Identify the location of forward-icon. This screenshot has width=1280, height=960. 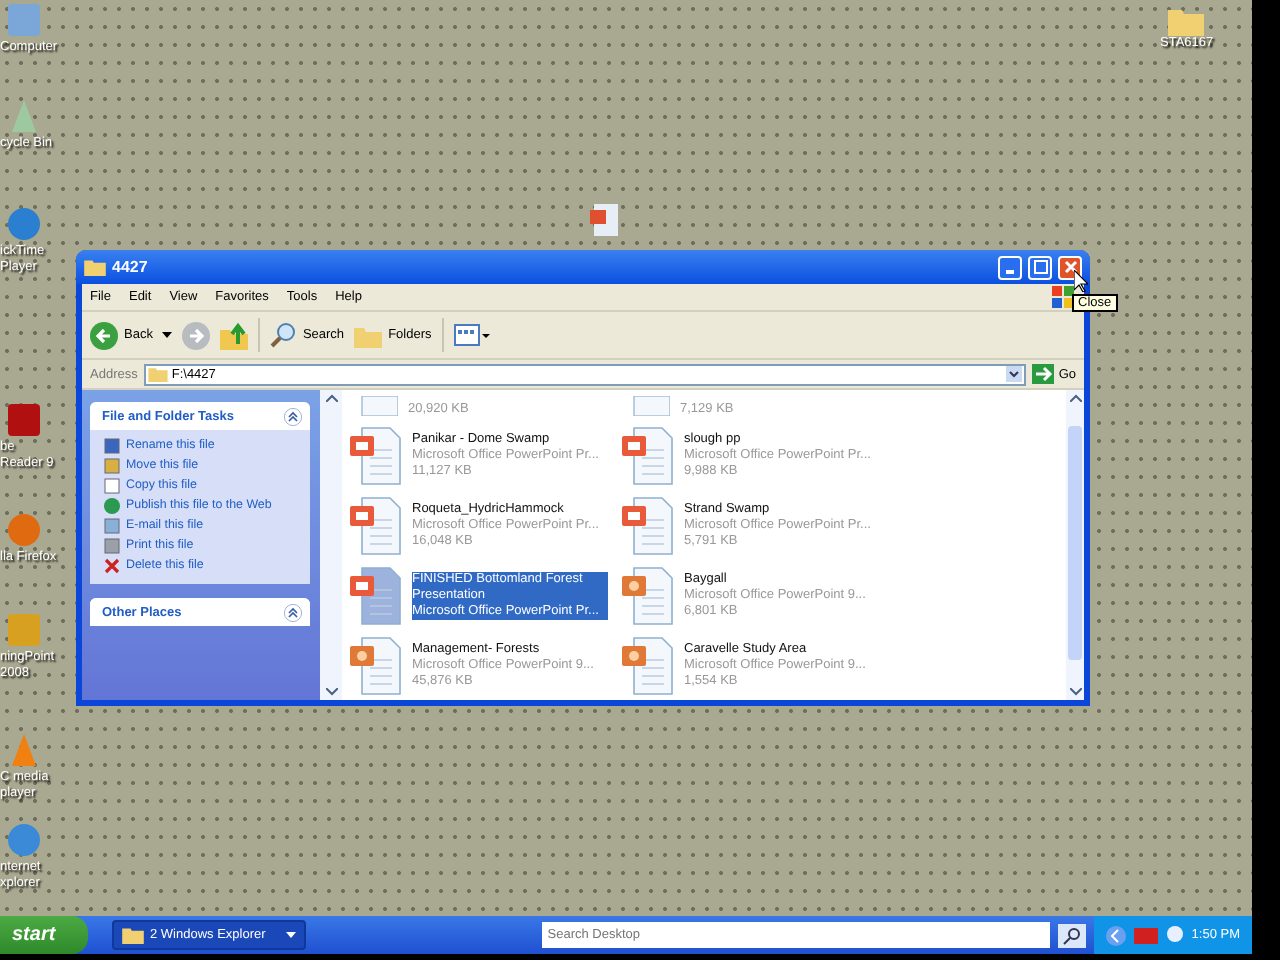
(196, 335).